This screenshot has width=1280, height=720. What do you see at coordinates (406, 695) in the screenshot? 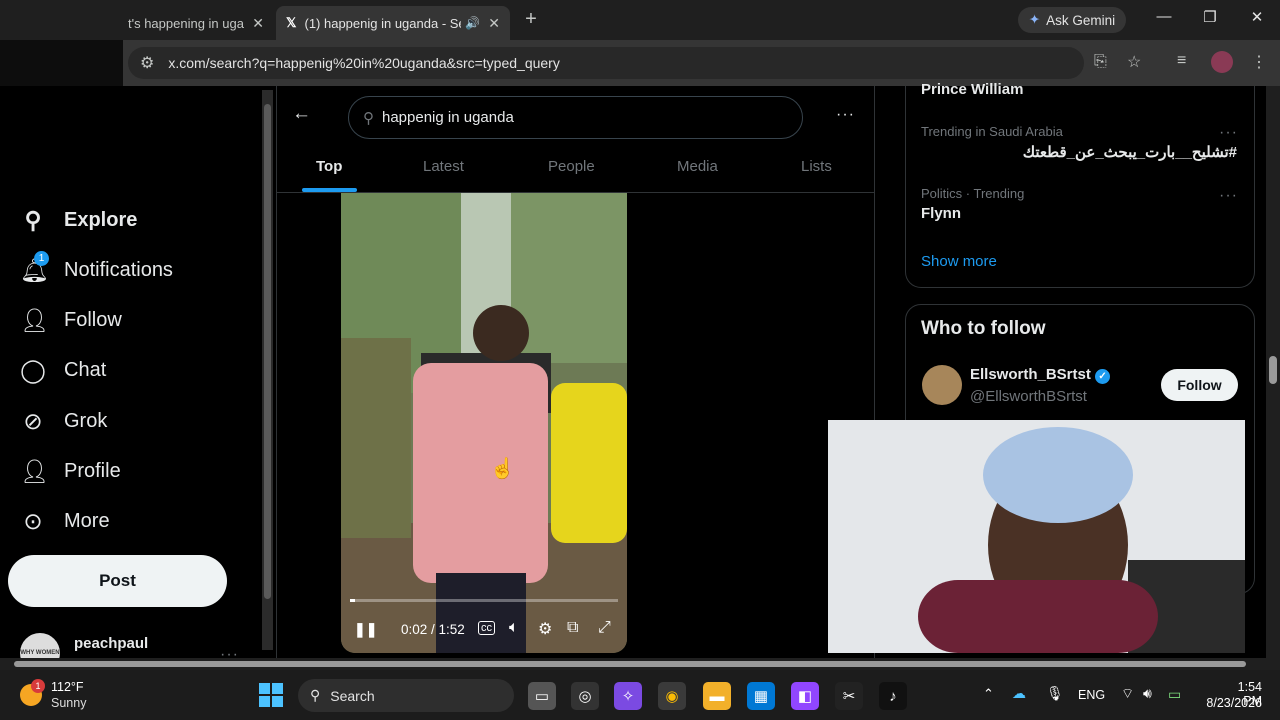
I see `taskbar-search: ⚲ Search` at bounding box center [406, 695].